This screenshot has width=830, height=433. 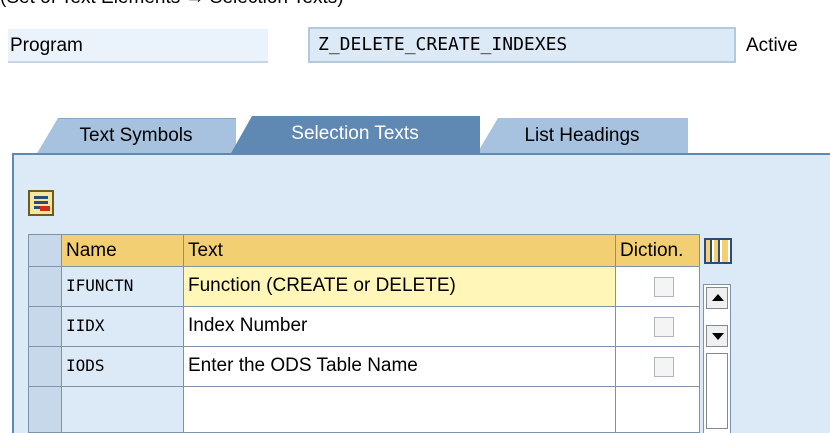 I want to click on select-all-cell, so click(x=45, y=250).